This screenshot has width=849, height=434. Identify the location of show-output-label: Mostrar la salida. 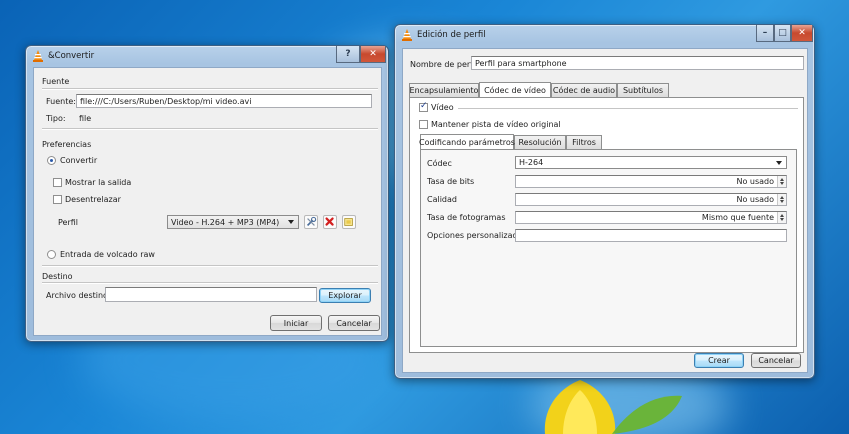
(98, 182).